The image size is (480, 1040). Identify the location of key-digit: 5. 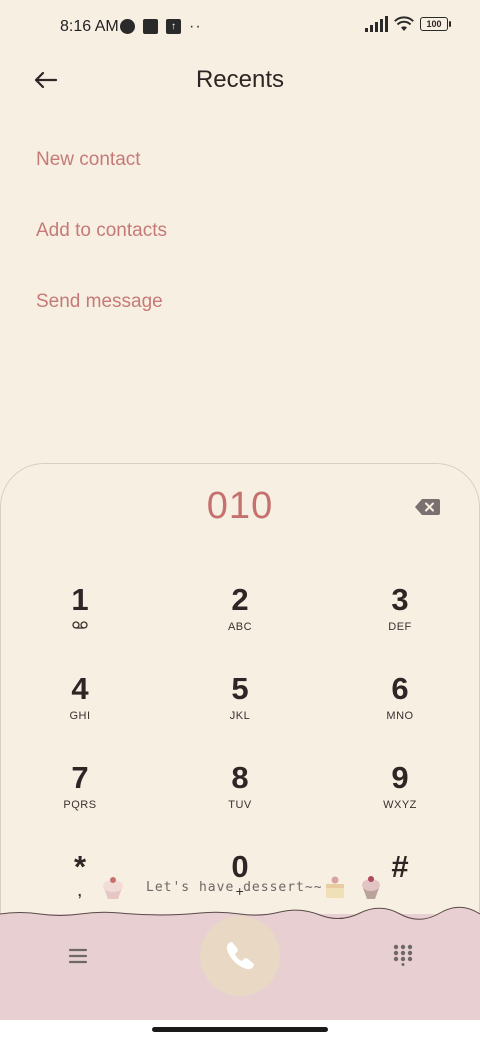
(240, 688).